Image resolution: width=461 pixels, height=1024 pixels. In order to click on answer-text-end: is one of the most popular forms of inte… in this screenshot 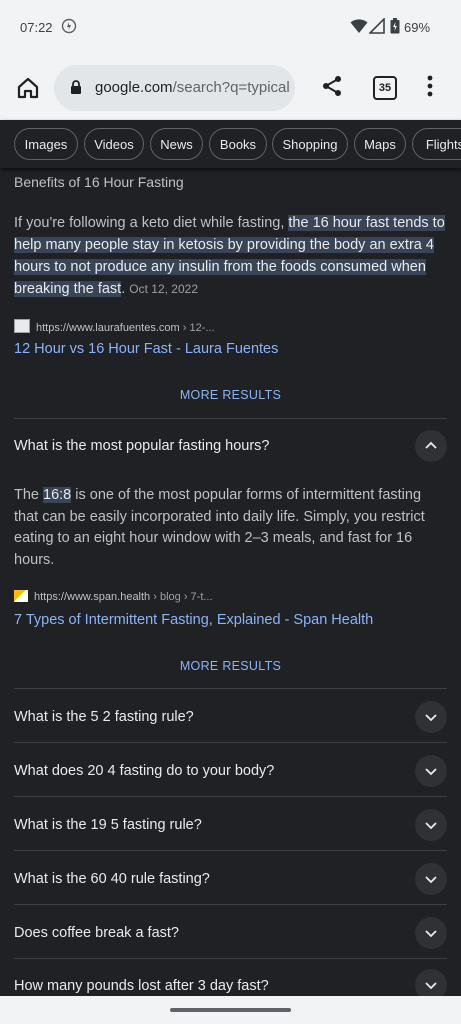, I will do `click(219, 527)`.